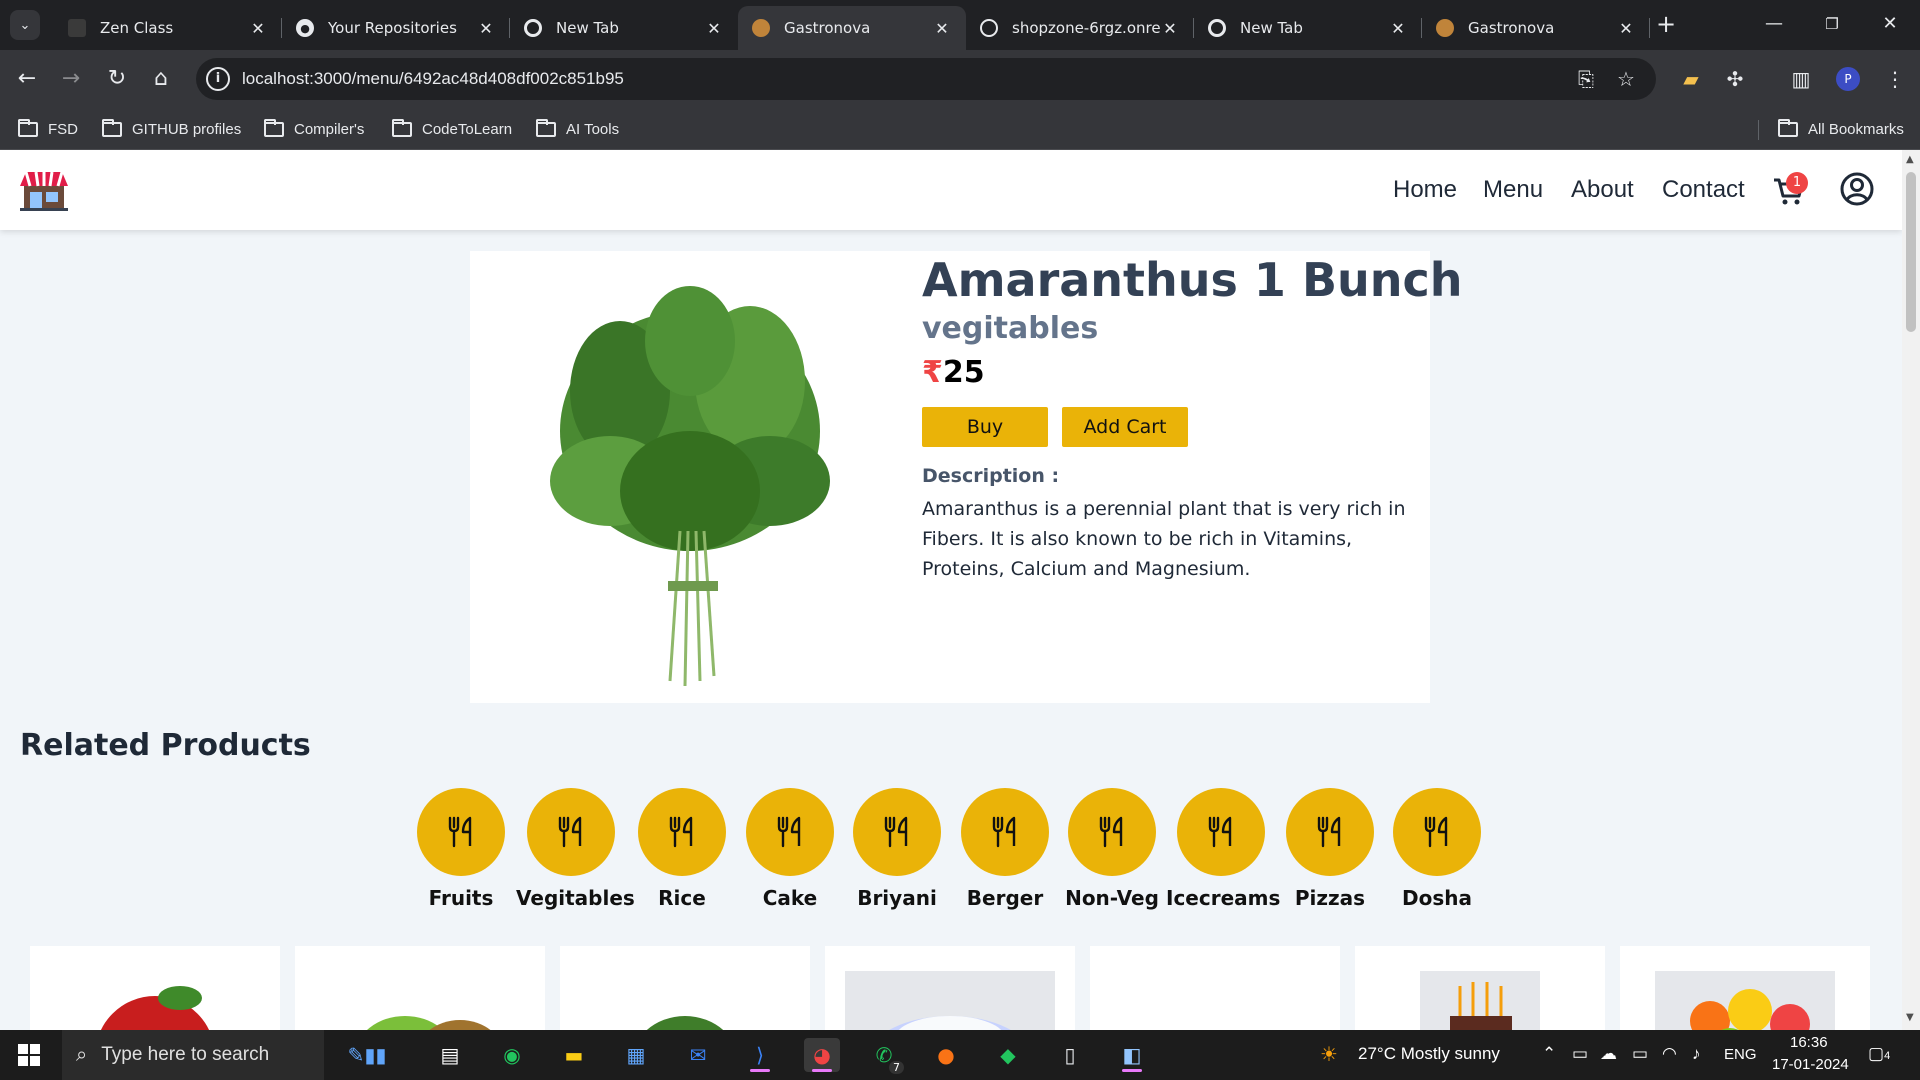 The image size is (1920, 1080). What do you see at coordinates (1703, 190) in the screenshot?
I see `nav-contact: Contact` at bounding box center [1703, 190].